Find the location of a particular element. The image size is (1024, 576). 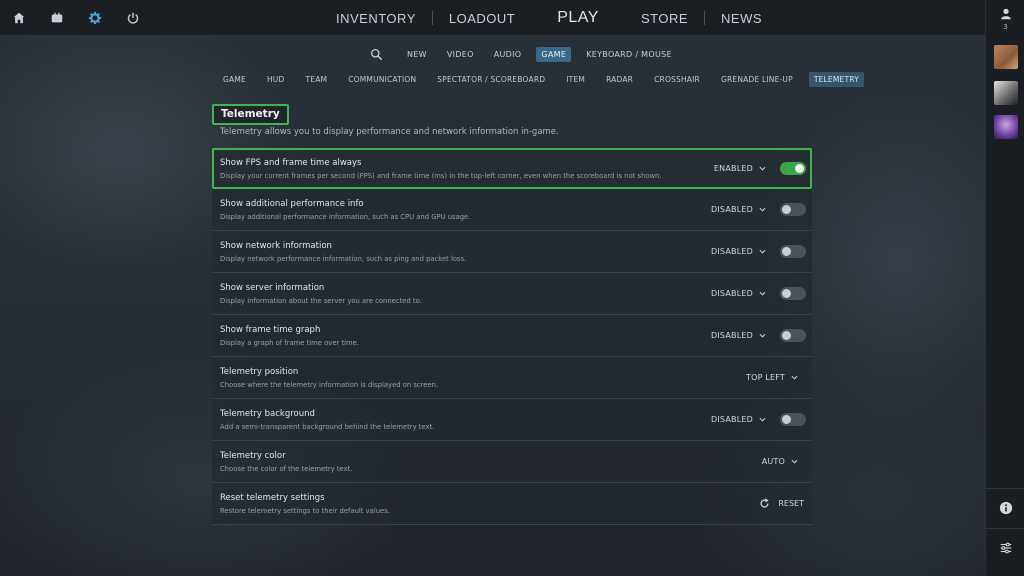

setting-dropdown: TOP LEFT is located at coordinates (772, 377).